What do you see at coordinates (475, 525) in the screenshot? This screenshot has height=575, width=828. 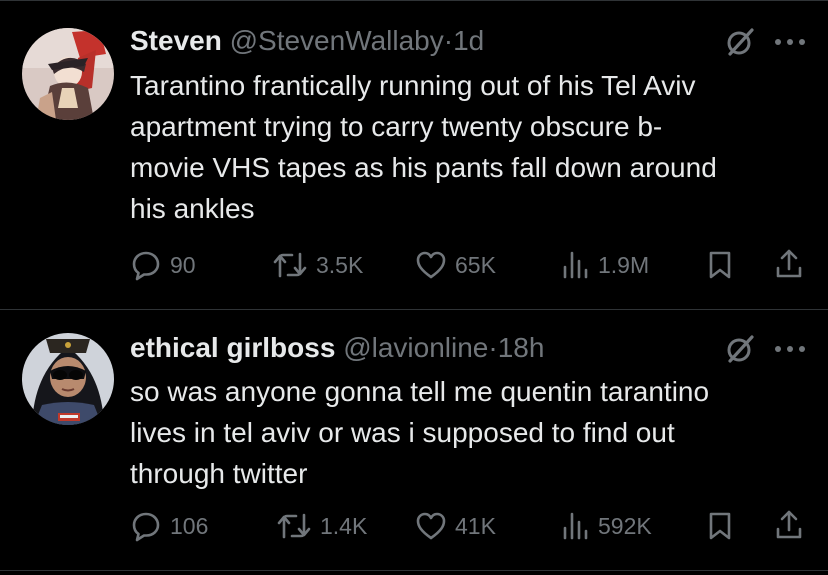 I see `like-count: 41K` at bounding box center [475, 525].